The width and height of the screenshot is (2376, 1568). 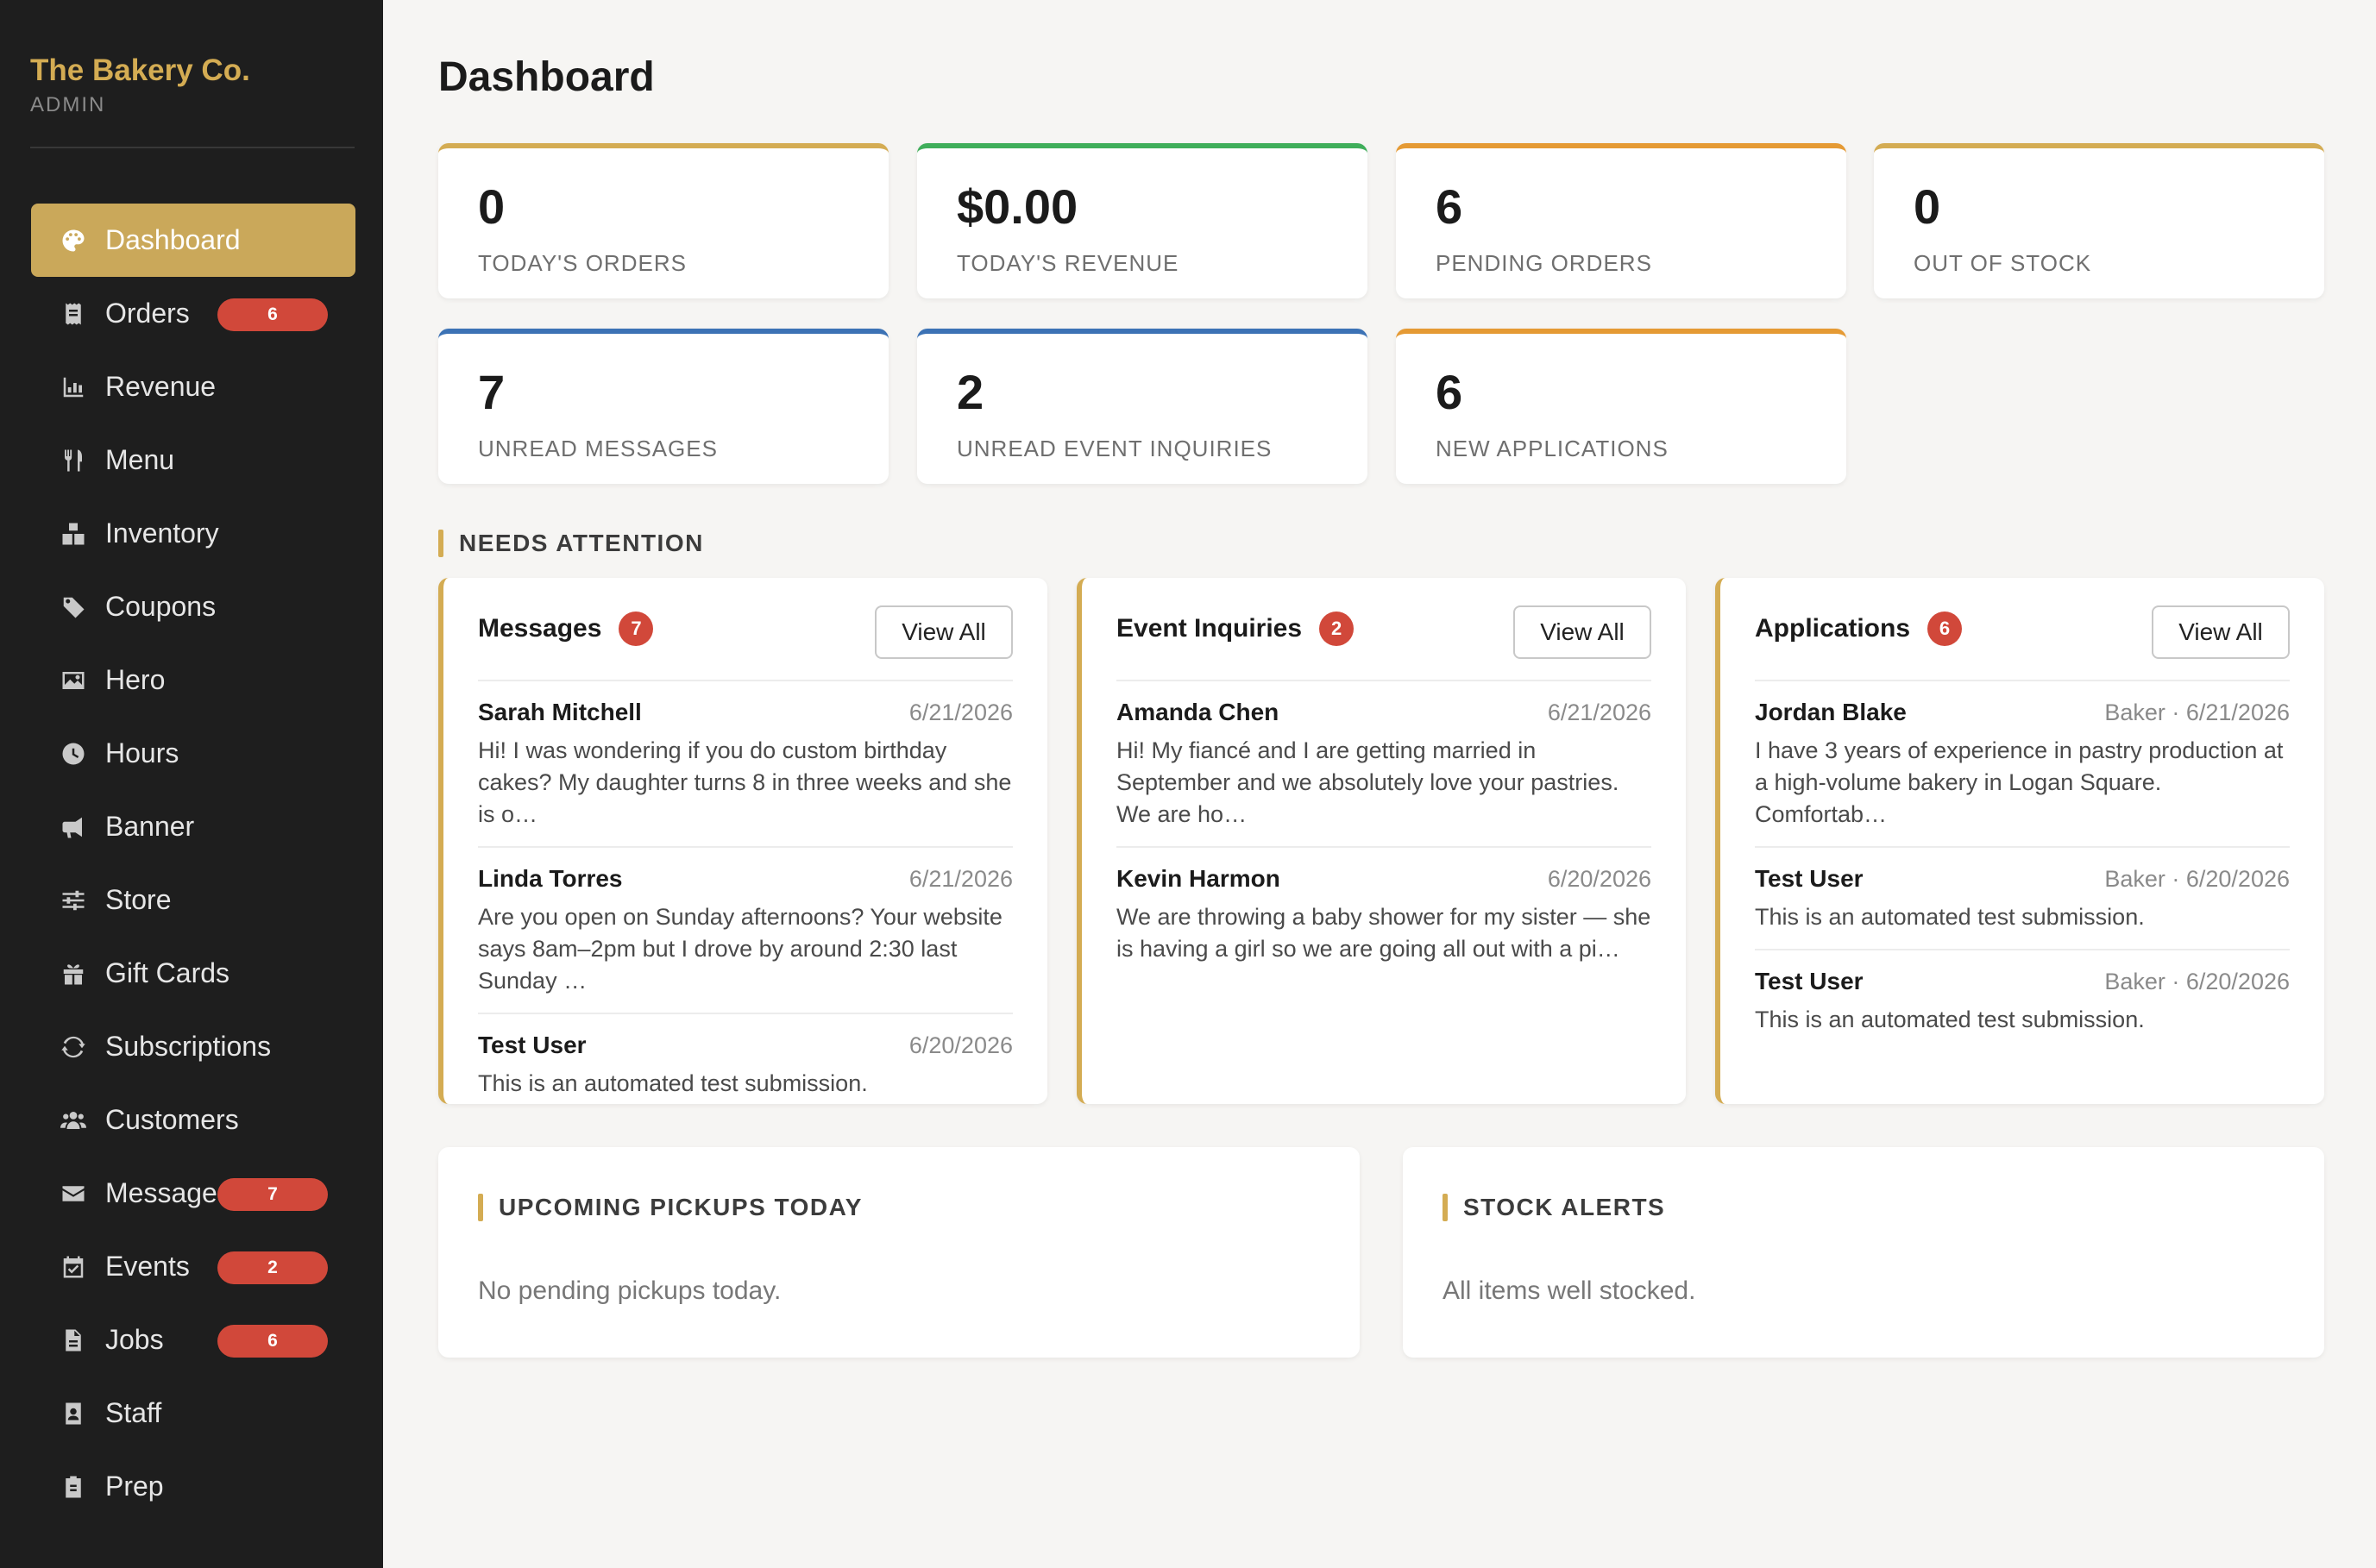 What do you see at coordinates (1383, 629) in the screenshot?
I see `card-header: Event Inquiries 2 View All` at bounding box center [1383, 629].